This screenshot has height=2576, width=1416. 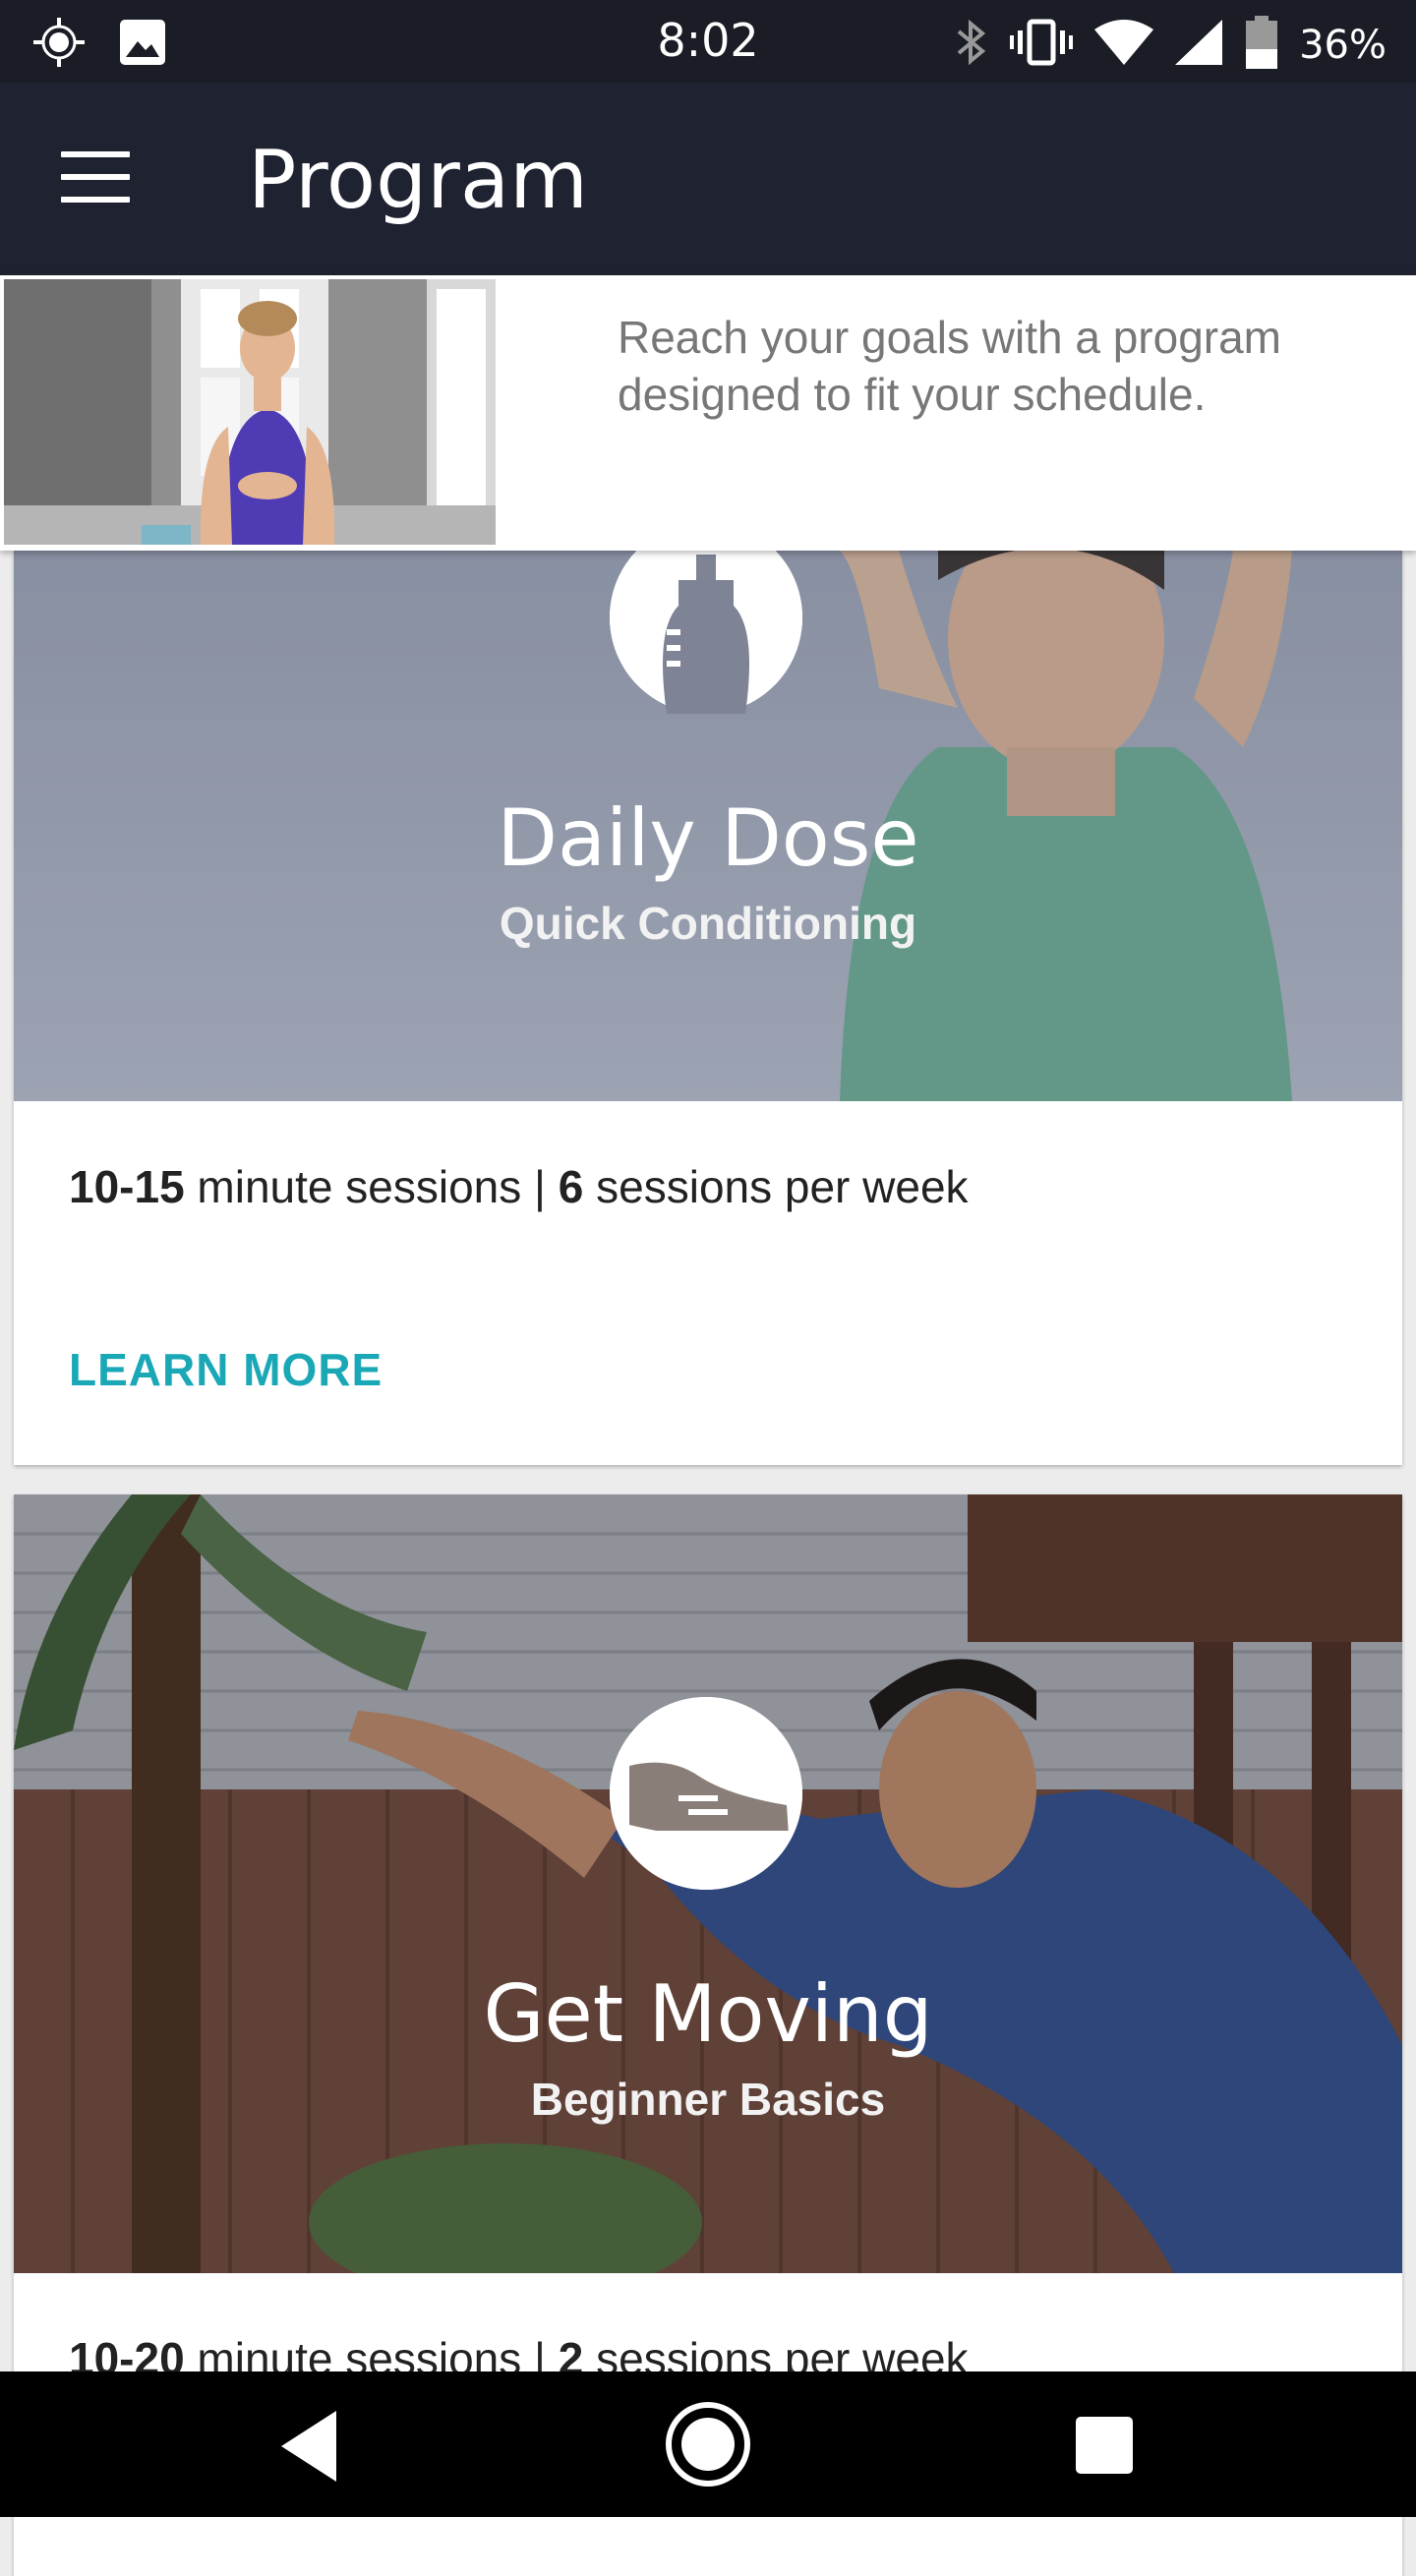 What do you see at coordinates (309, 2446) in the screenshot?
I see `back-icon` at bounding box center [309, 2446].